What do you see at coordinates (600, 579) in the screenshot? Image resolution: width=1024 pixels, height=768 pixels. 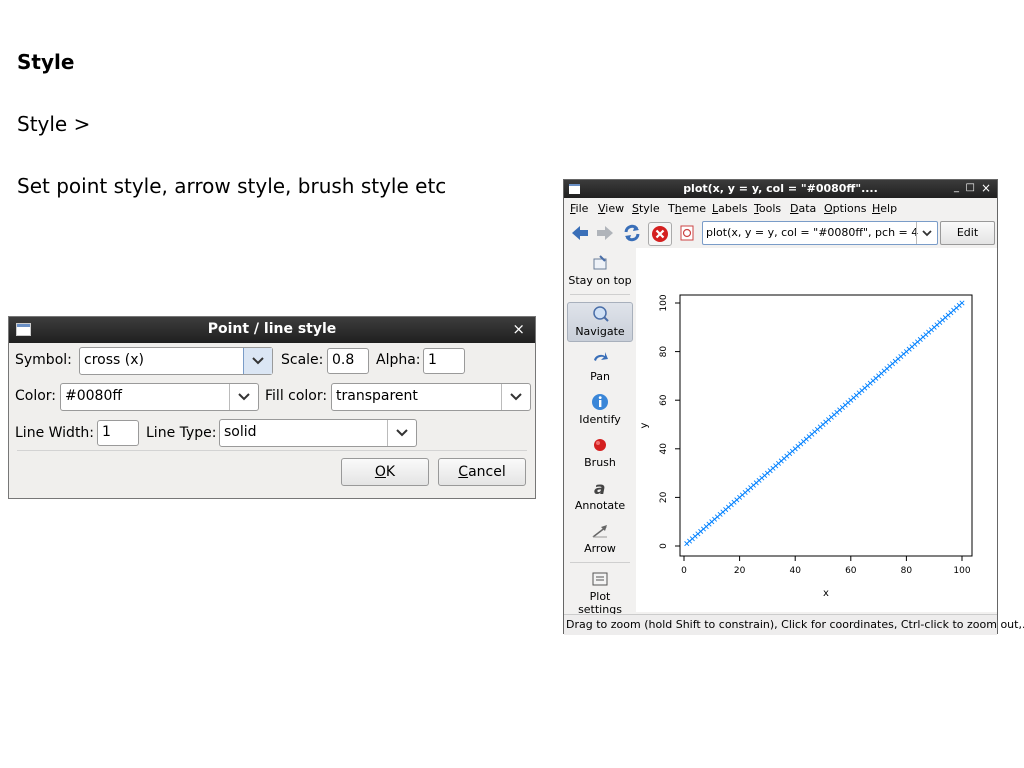 I see `settings-icon` at bounding box center [600, 579].